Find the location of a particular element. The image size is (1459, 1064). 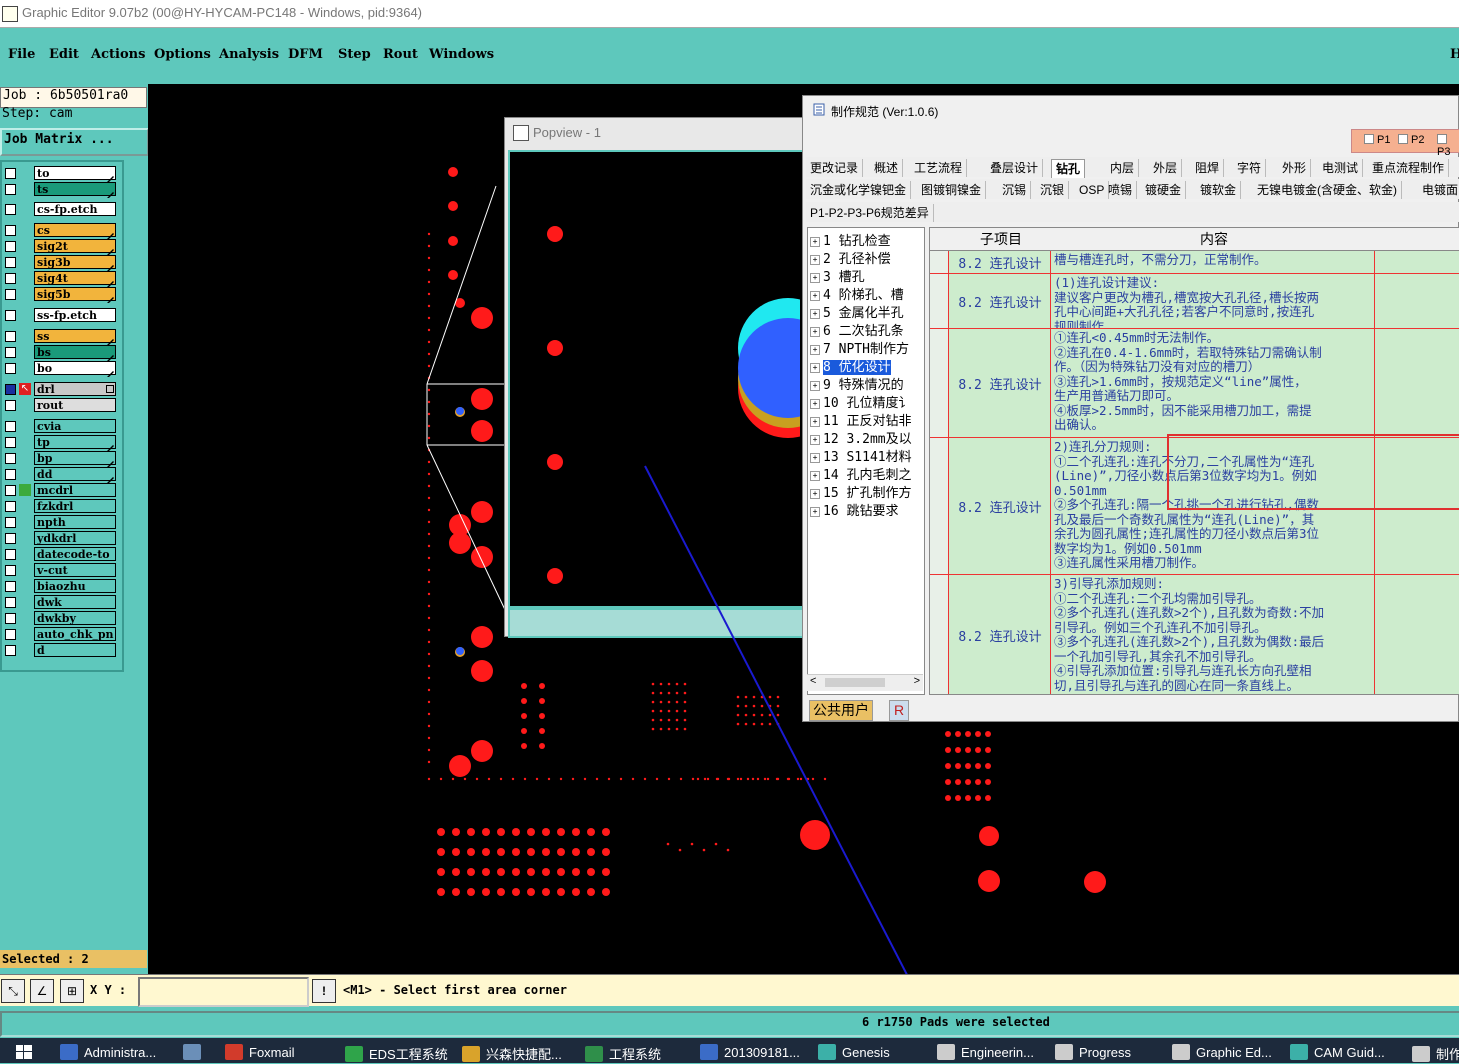

tree-item: +15 扩孔制作方 is located at coordinates (860, 491).